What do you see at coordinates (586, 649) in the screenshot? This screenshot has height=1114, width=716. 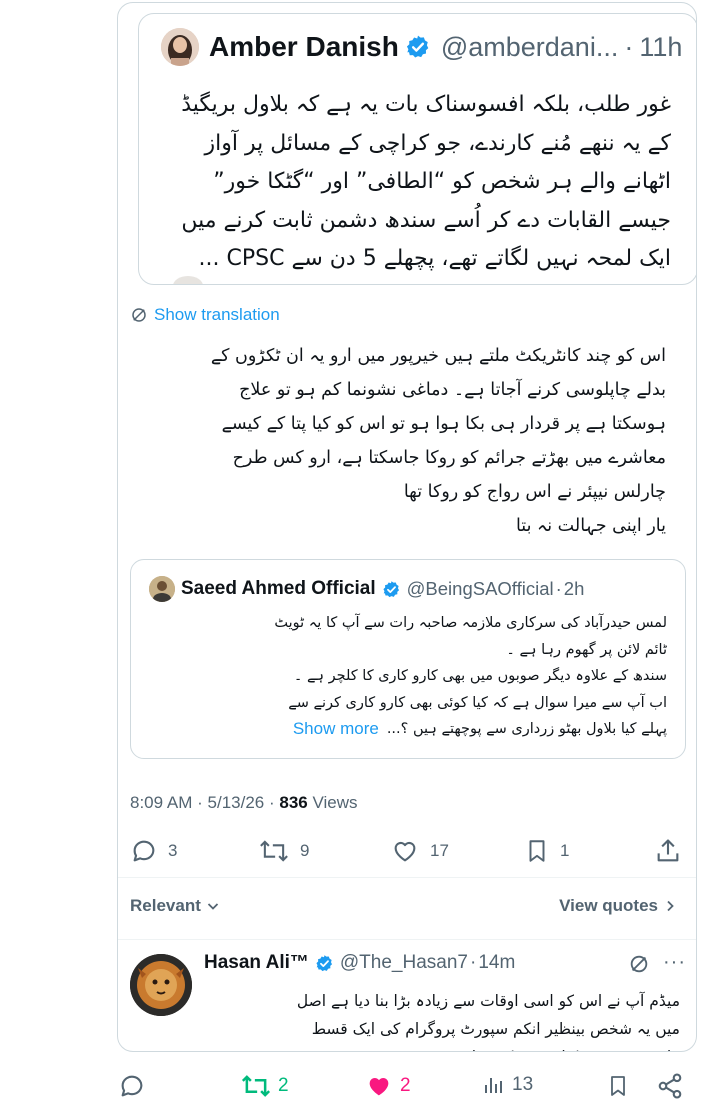 I see `text-line: ٹائم لائن پر گھوم رہا ہے ۔` at bounding box center [586, 649].